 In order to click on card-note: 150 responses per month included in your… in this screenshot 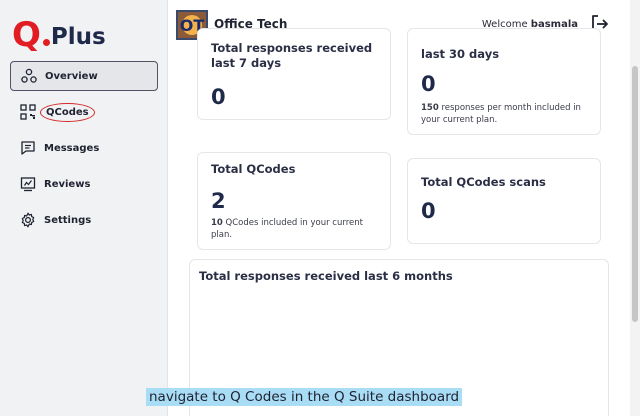, I will do `click(508, 114)`.